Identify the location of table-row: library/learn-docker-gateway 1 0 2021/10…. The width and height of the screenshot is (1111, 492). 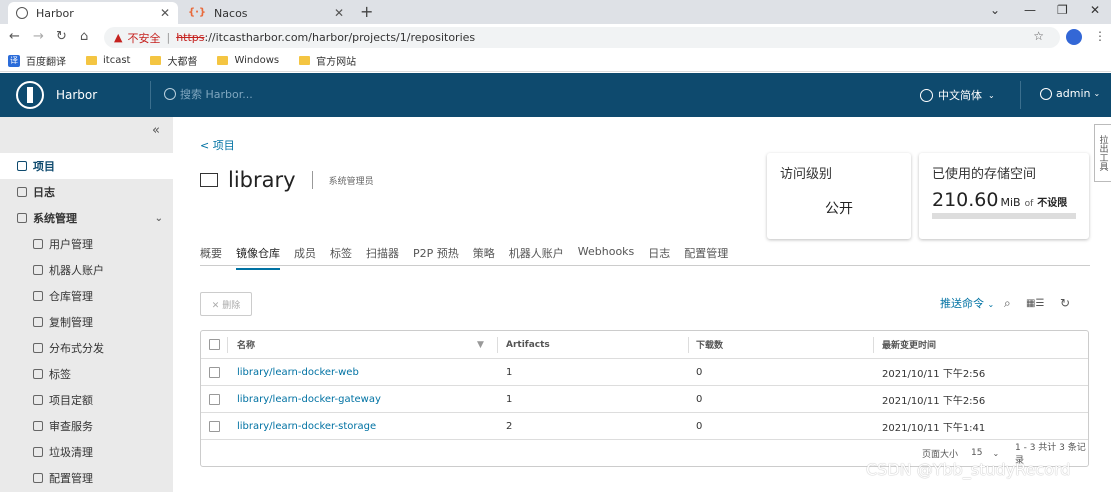
(644, 399).